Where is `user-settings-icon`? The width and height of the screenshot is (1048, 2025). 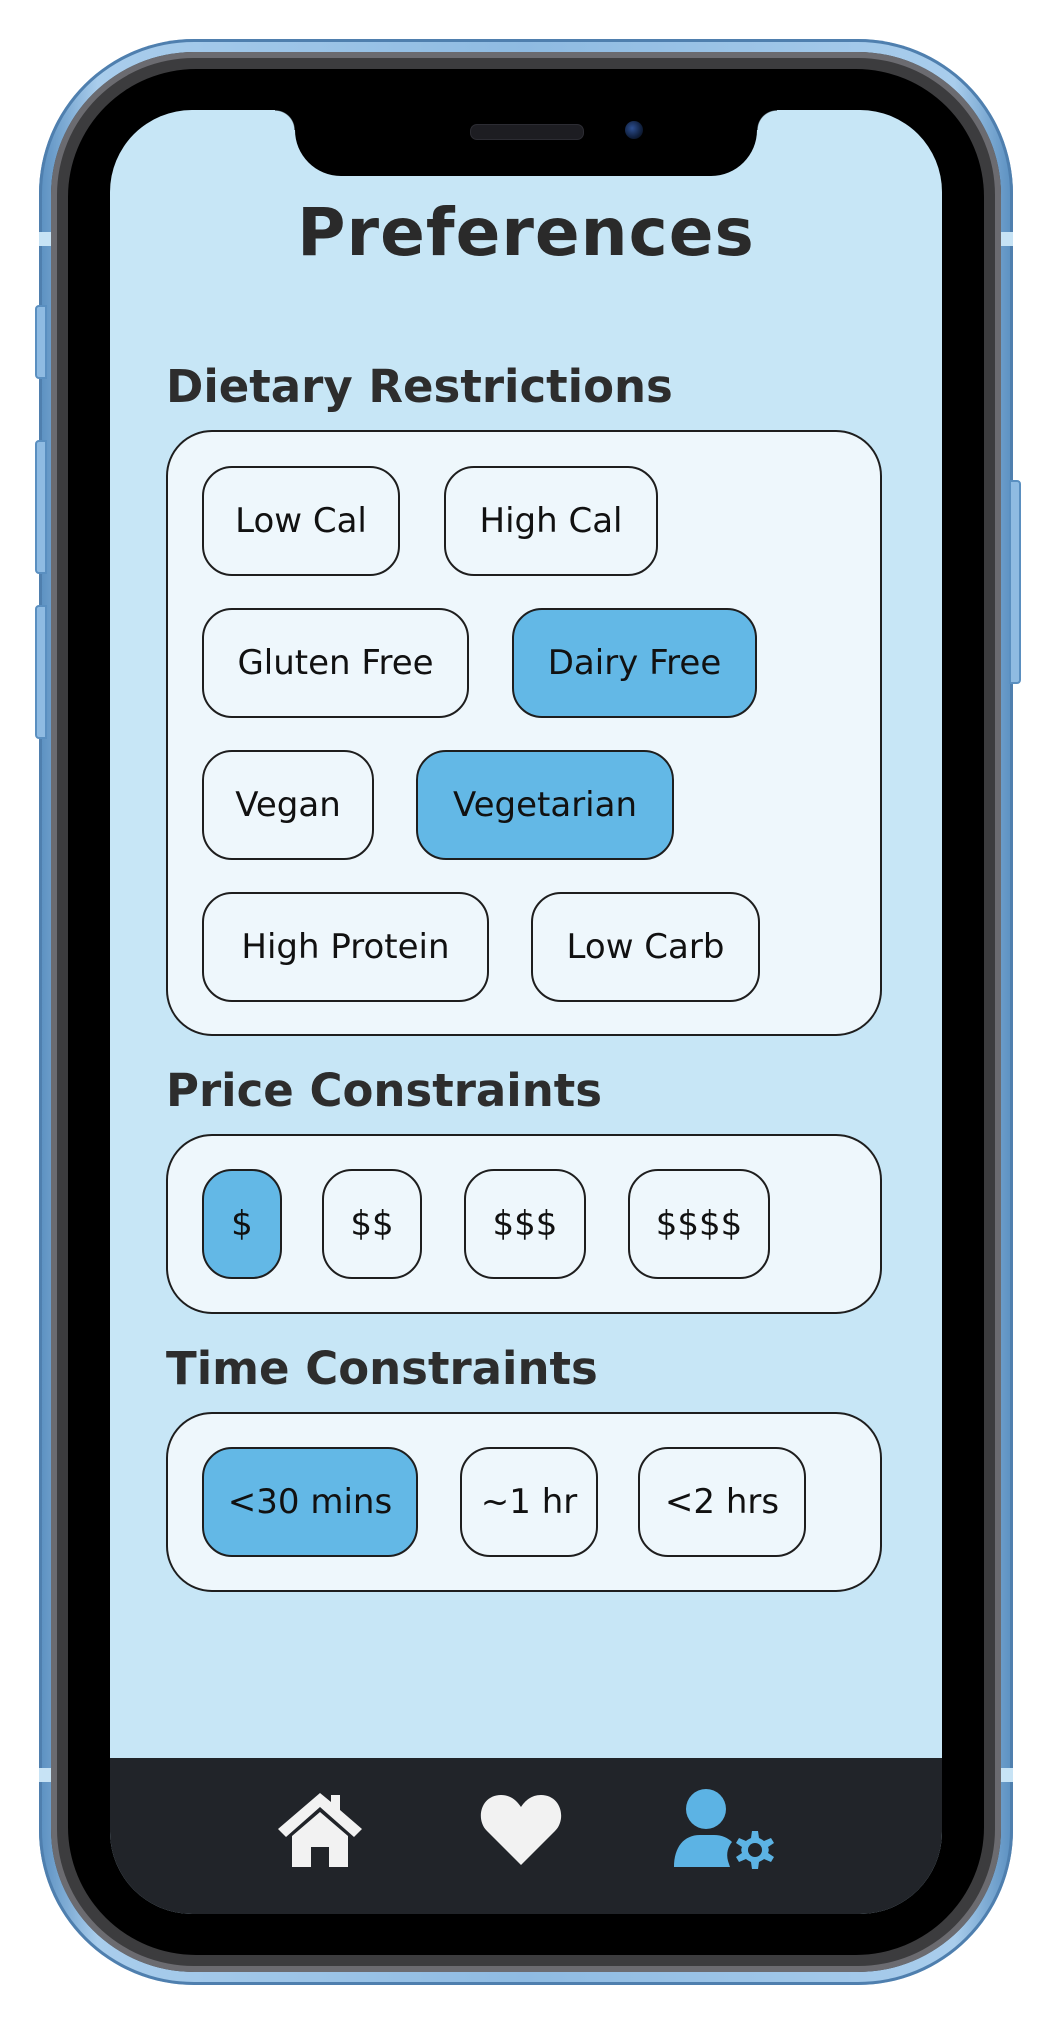 user-settings-icon is located at coordinates (724, 1829).